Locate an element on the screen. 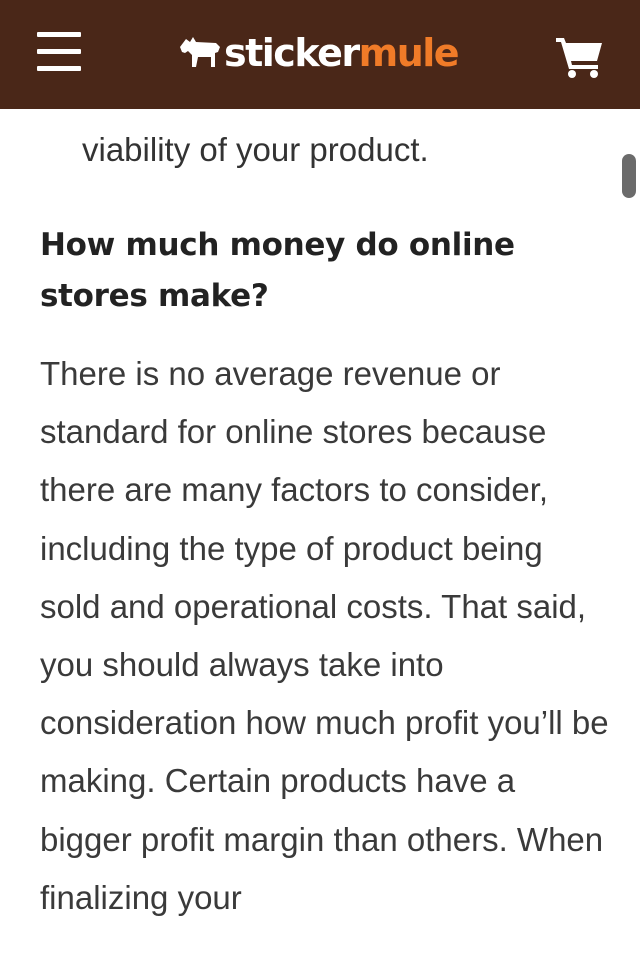  shopping-cart-icon is located at coordinates (579, 58).